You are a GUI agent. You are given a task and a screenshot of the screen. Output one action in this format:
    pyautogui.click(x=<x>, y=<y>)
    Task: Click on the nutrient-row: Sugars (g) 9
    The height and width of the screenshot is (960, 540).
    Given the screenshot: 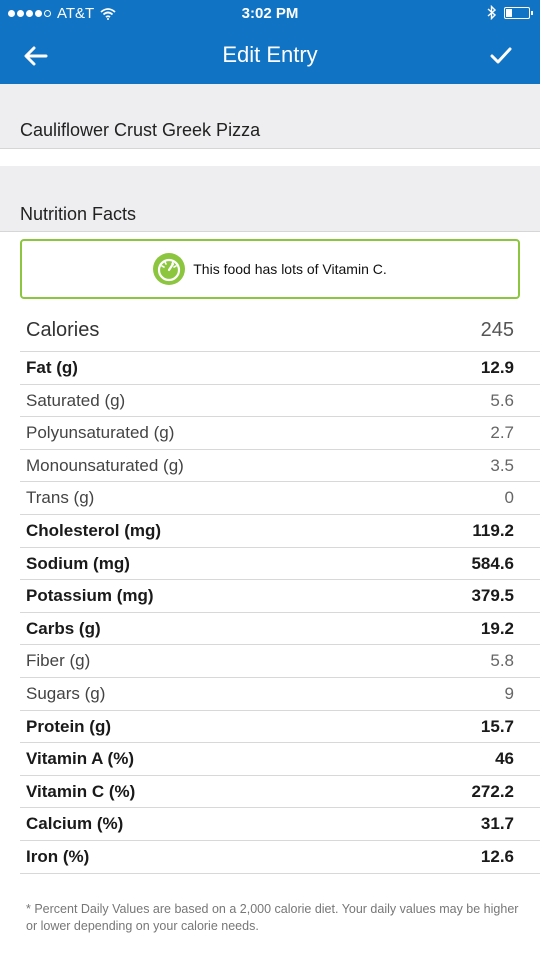 What is the action you would take?
    pyautogui.click(x=280, y=694)
    